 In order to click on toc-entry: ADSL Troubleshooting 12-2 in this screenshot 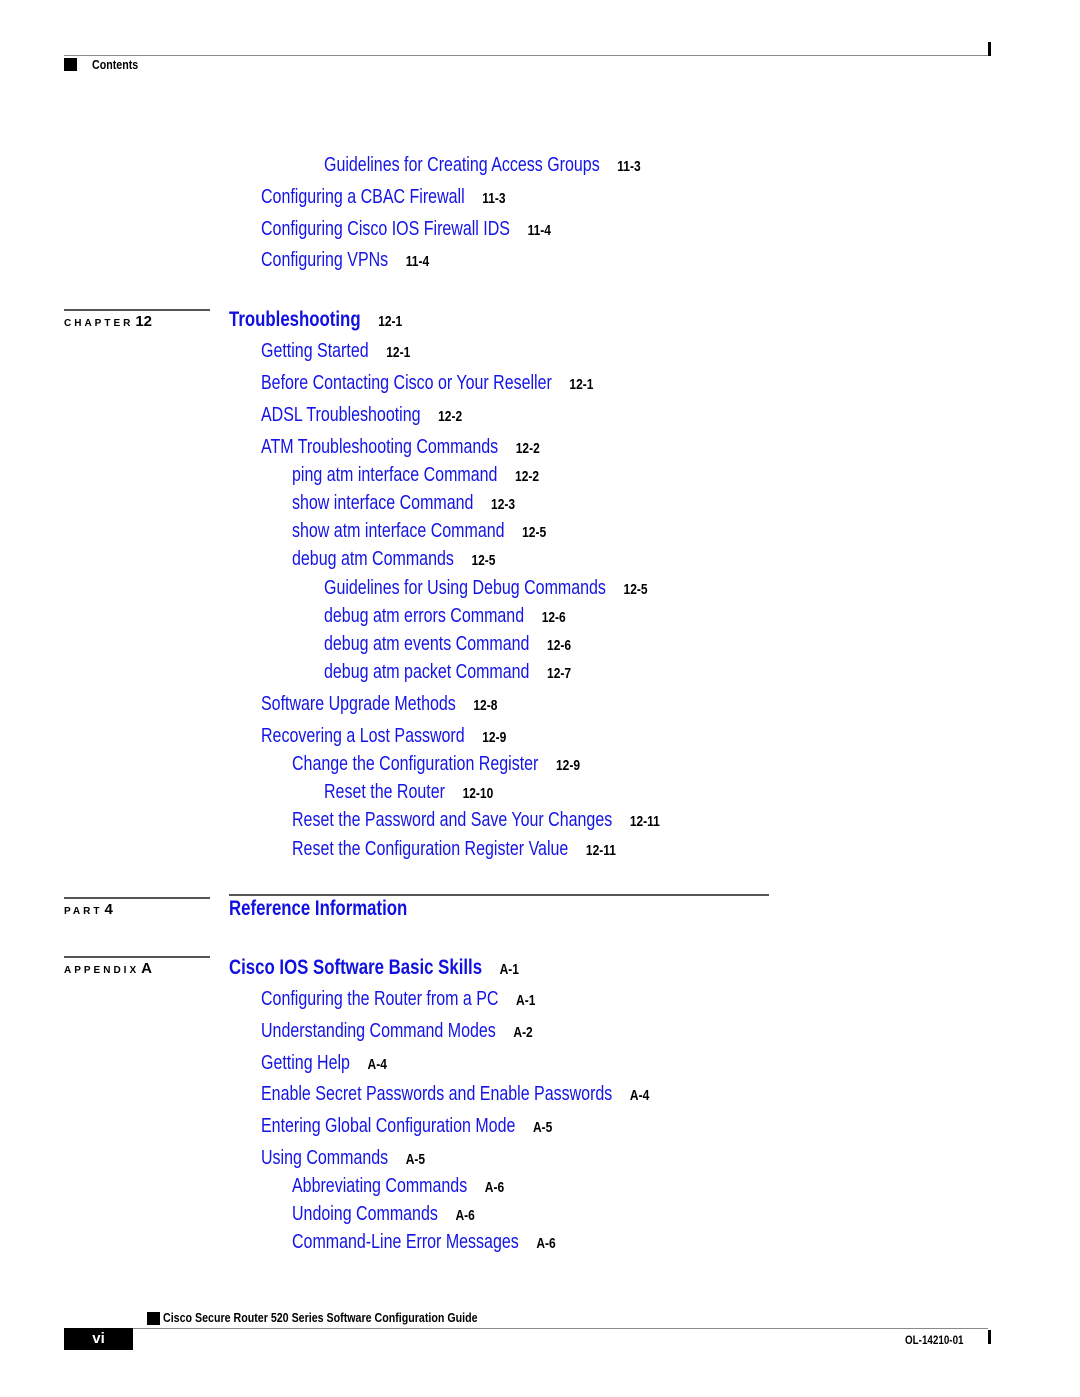, I will do `click(361, 415)`.